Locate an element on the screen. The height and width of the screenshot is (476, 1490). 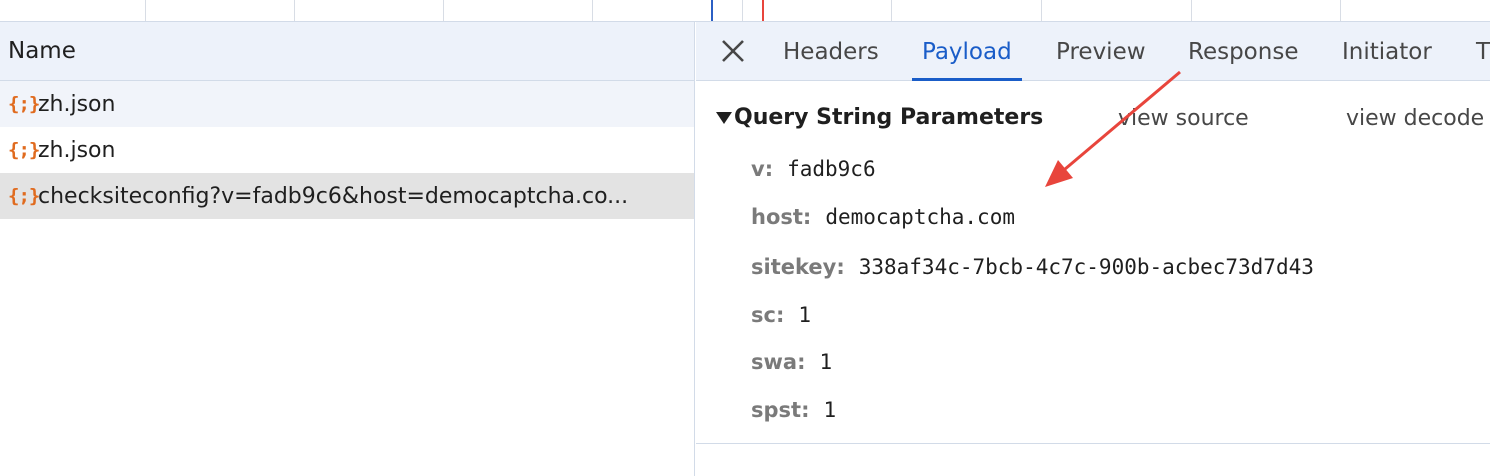
param-value: 338af34c-7bcb-4c7c-900b-acbec73d7d43 is located at coordinates (1086, 267).